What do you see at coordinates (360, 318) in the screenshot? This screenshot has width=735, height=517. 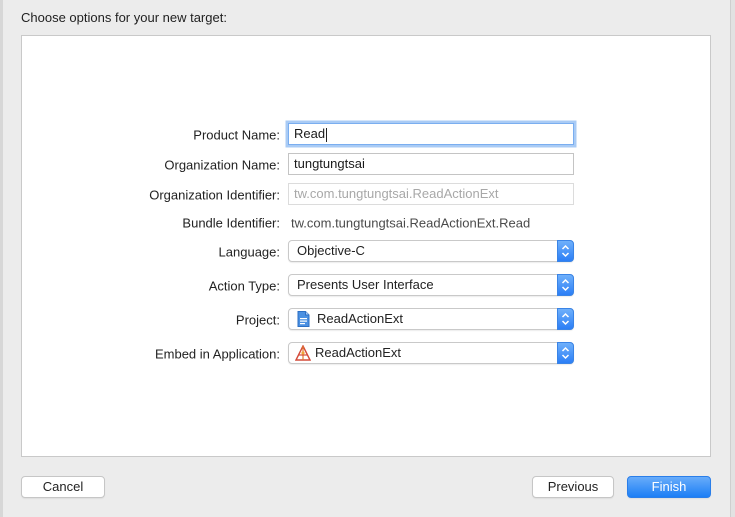 I see `project-value: ReadActionExt` at bounding box center [360, 318].